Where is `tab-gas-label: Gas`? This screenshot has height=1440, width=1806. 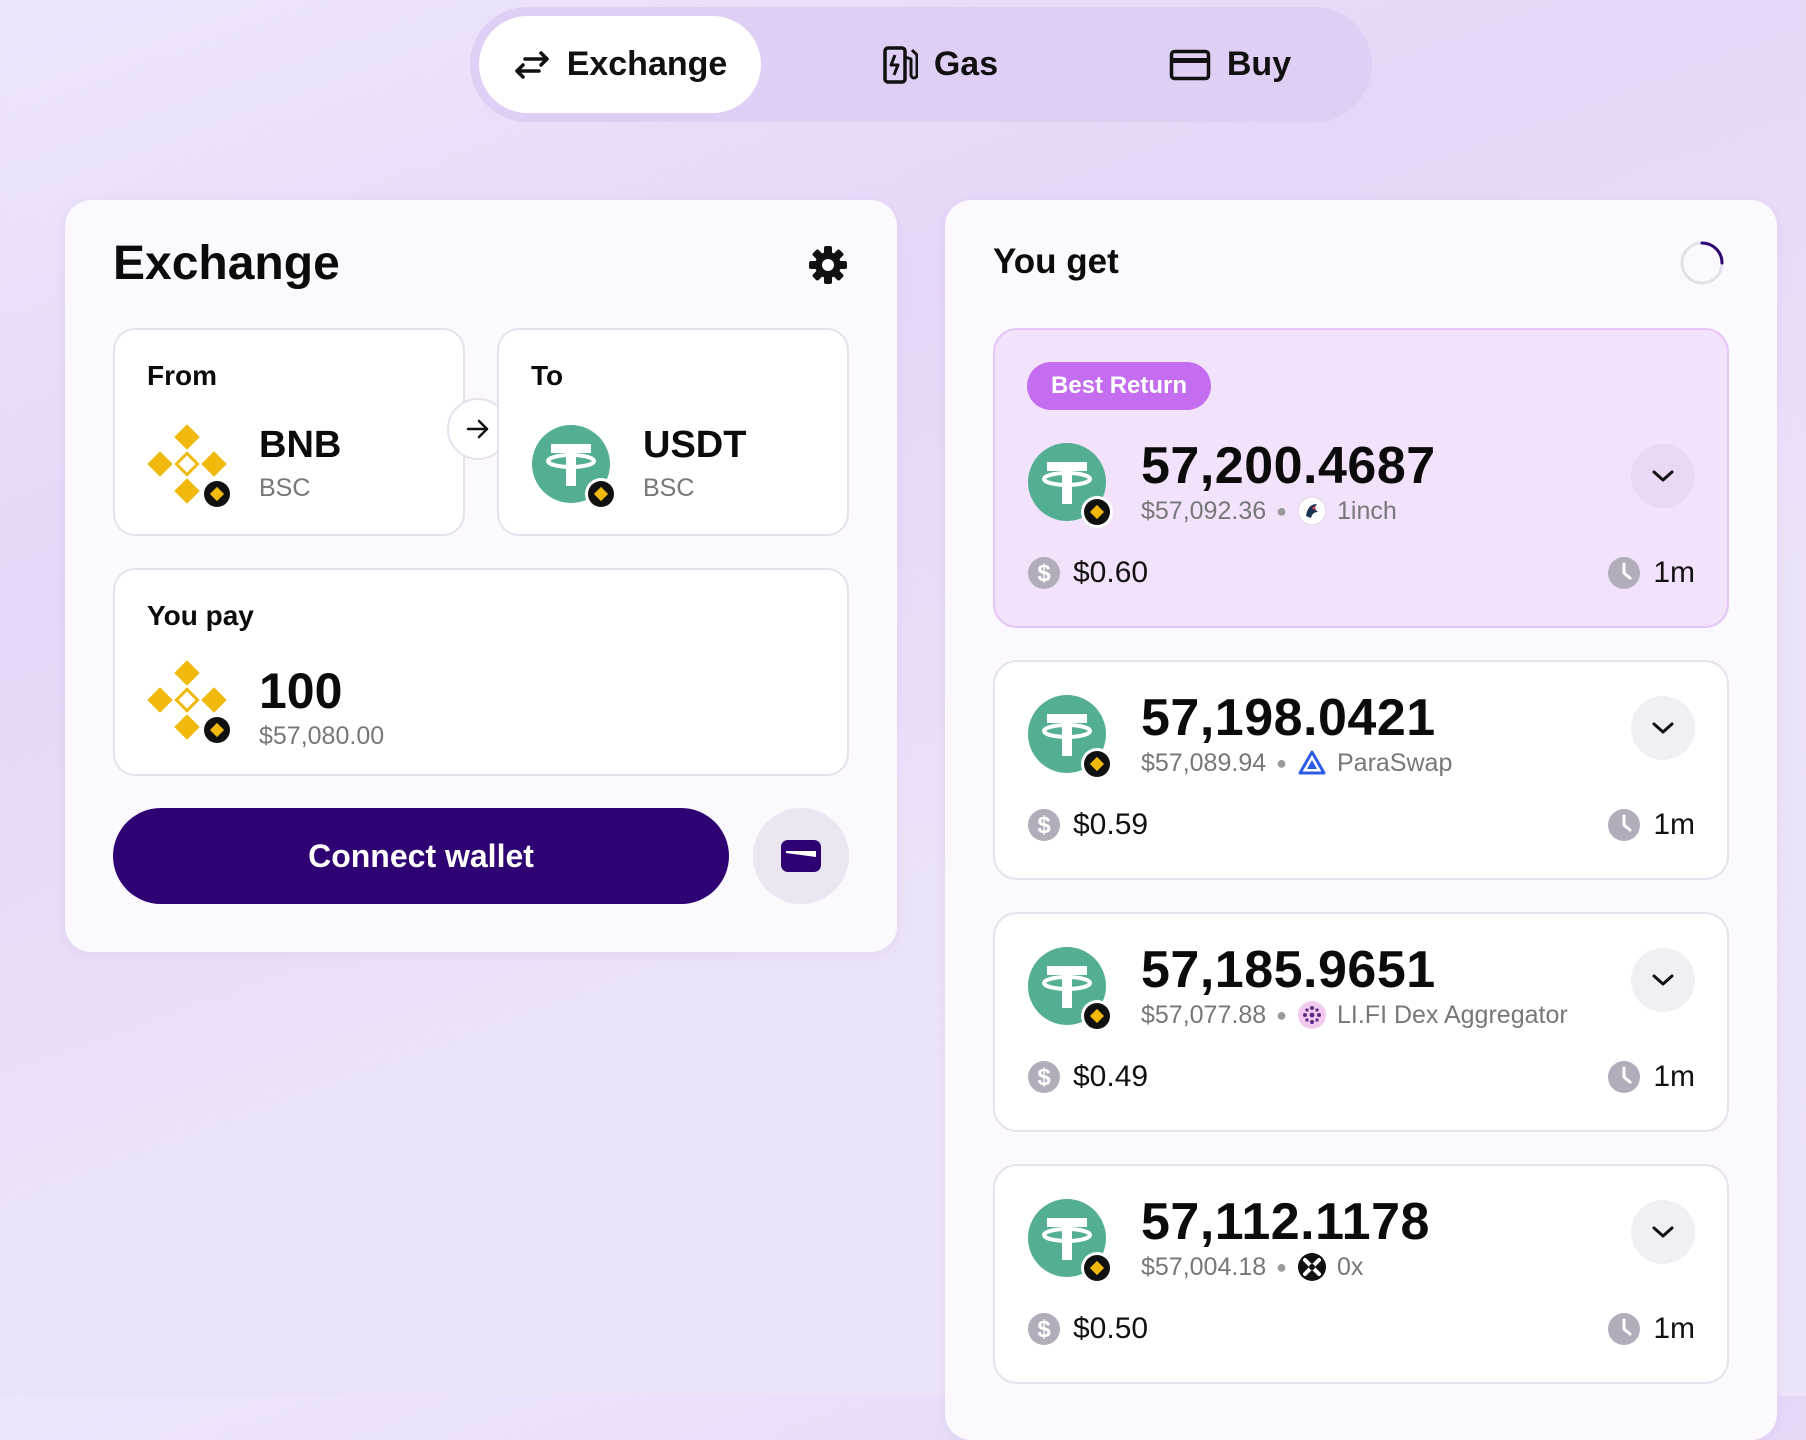
tab-gas-label: Gas is located at coordinates (966, 64).